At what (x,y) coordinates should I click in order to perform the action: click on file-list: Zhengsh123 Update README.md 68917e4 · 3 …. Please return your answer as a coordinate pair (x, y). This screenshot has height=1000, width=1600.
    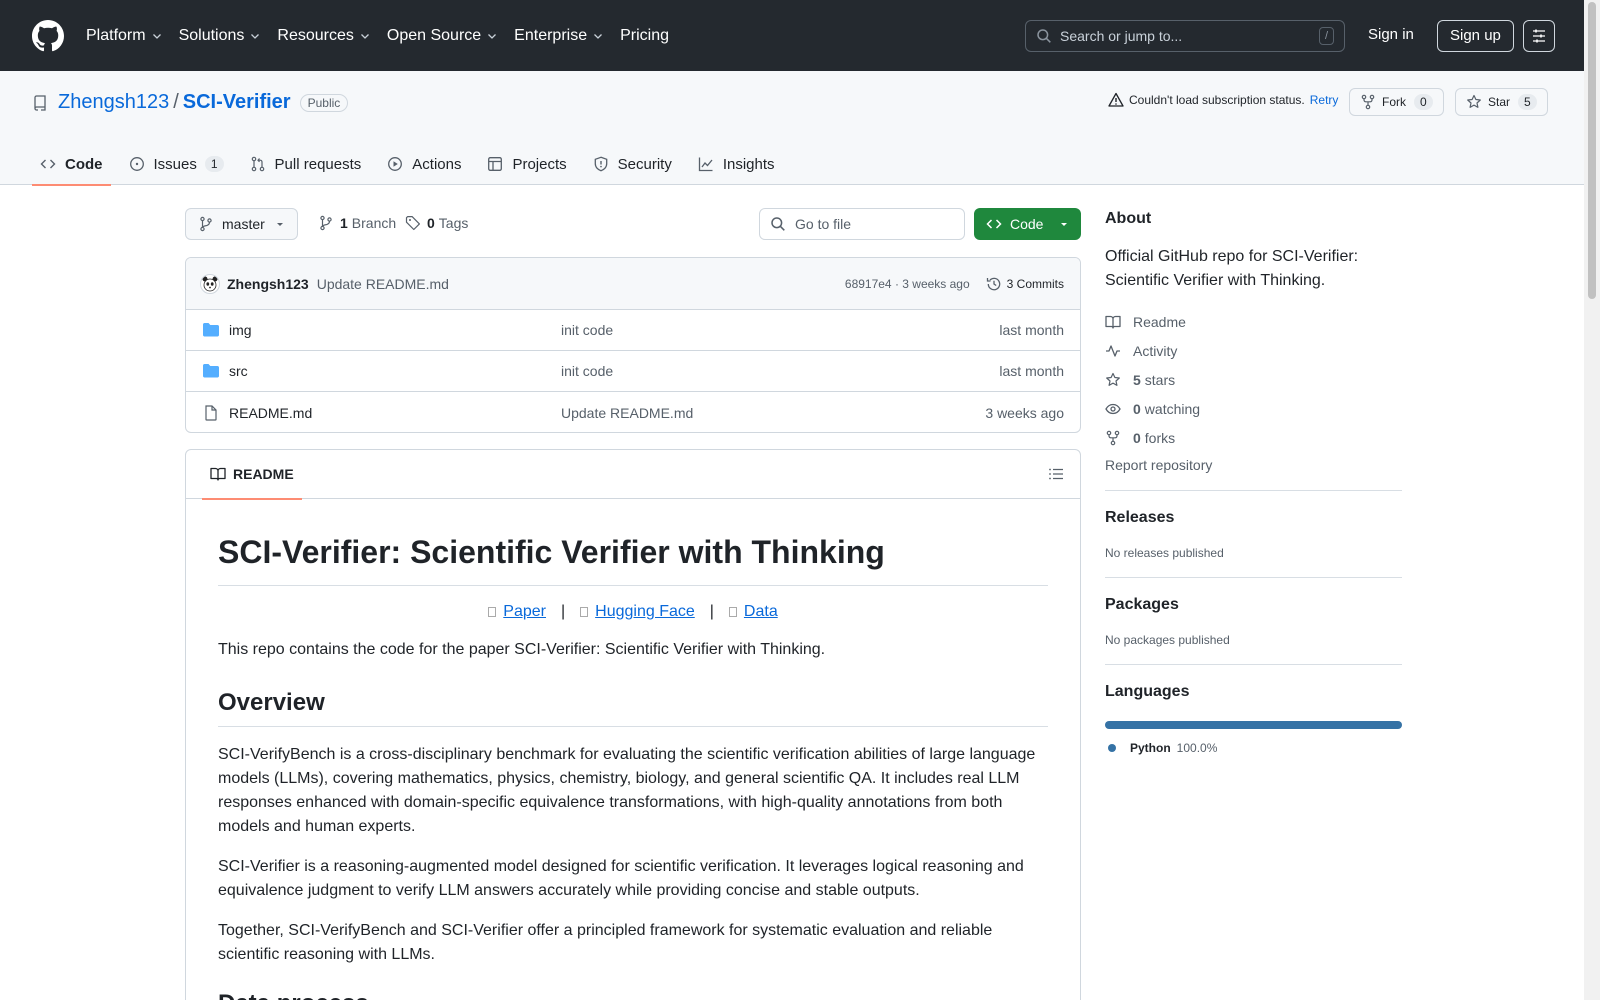
    Looking at the image, I should click on (633, 345).